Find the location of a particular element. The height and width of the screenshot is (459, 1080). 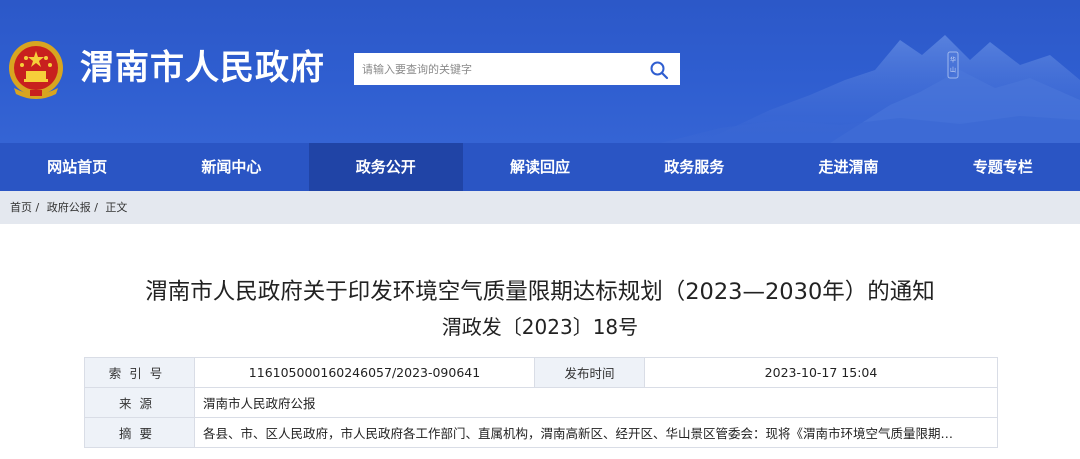

search-icon is located at coordinates (659, 70).